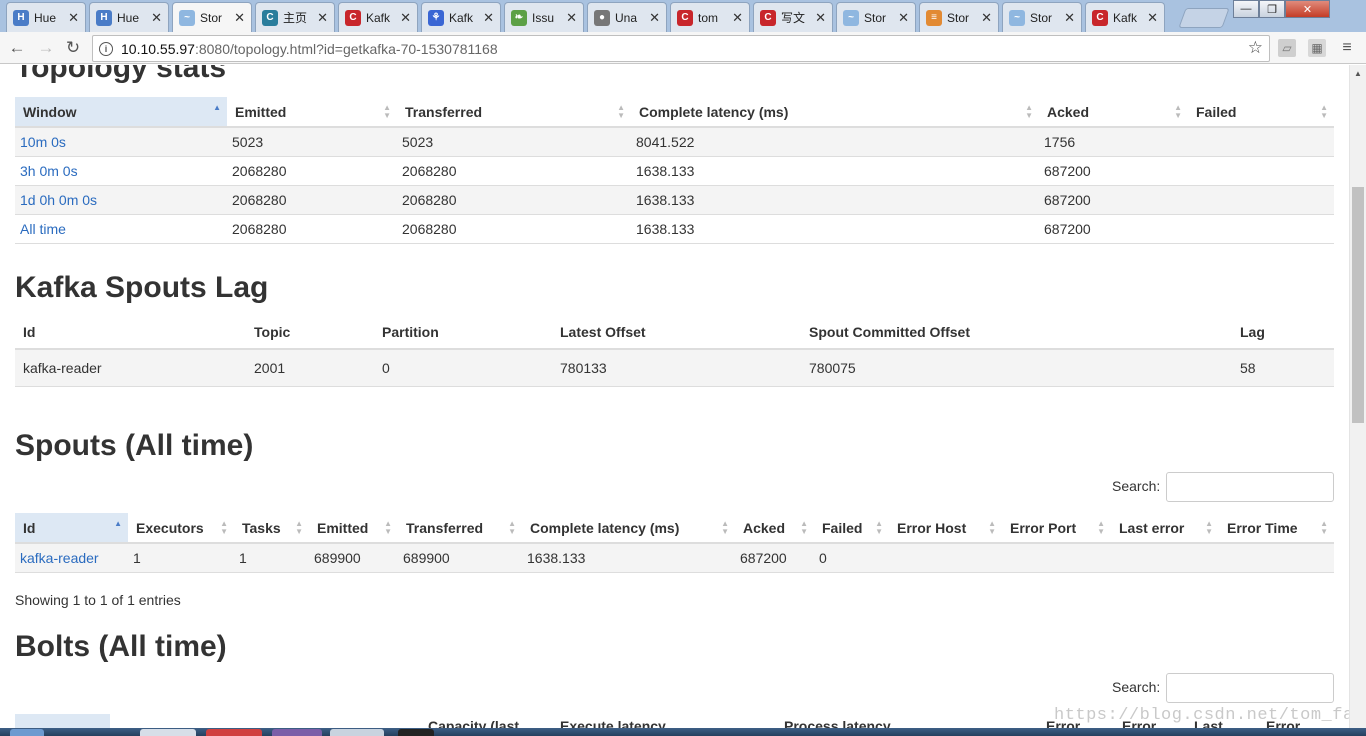 The height and width of the screenshot is (736, 1366). I want to click on browser-tab: ● Una ✕, so click(627, 17).